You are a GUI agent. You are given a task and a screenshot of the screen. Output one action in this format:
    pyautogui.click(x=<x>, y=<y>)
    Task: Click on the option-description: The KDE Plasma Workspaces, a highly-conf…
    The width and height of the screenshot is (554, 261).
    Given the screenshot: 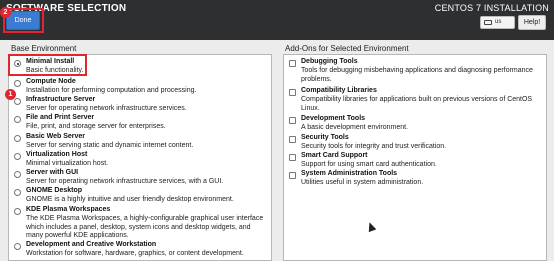 What is the action you would take?
    pyautogui.click(x=145, y=227)
    